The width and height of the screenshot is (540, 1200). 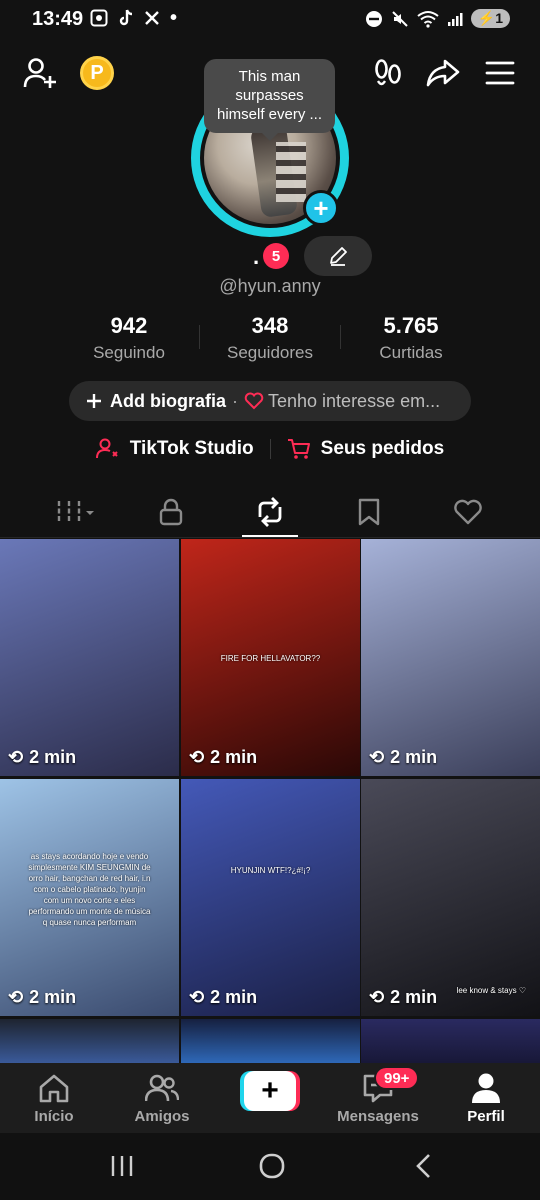 What do you see at coordinates (400, 18) in the screenshot?
I see `mute-icon` at bounding box center [400, 18].